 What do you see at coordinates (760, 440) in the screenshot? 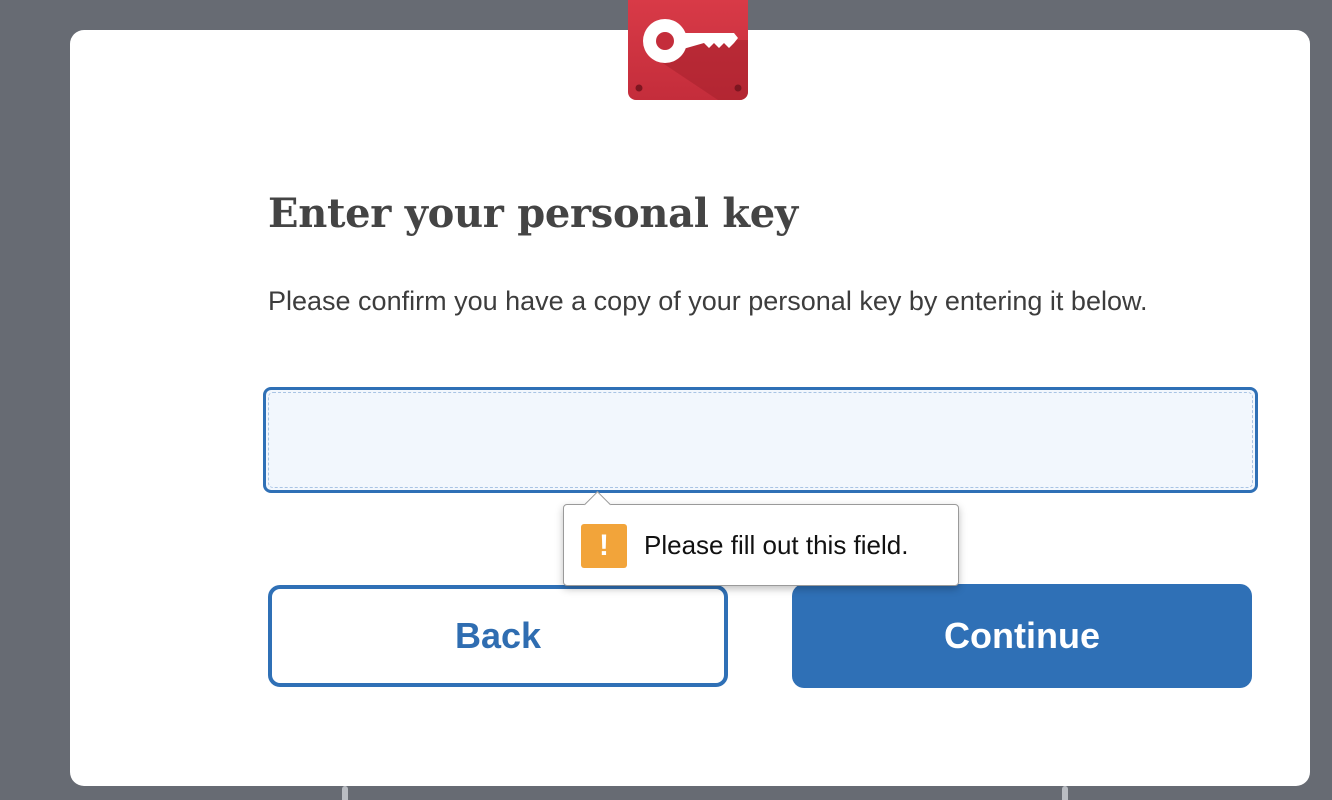
I see `personal-key-input` at bounding box center [760, 440].